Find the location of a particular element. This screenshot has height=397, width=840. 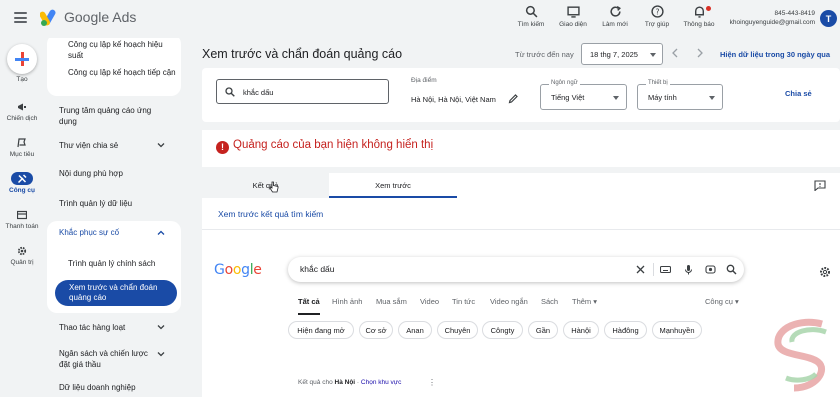

chevron-right-icon is located at coordinates (700, 53).